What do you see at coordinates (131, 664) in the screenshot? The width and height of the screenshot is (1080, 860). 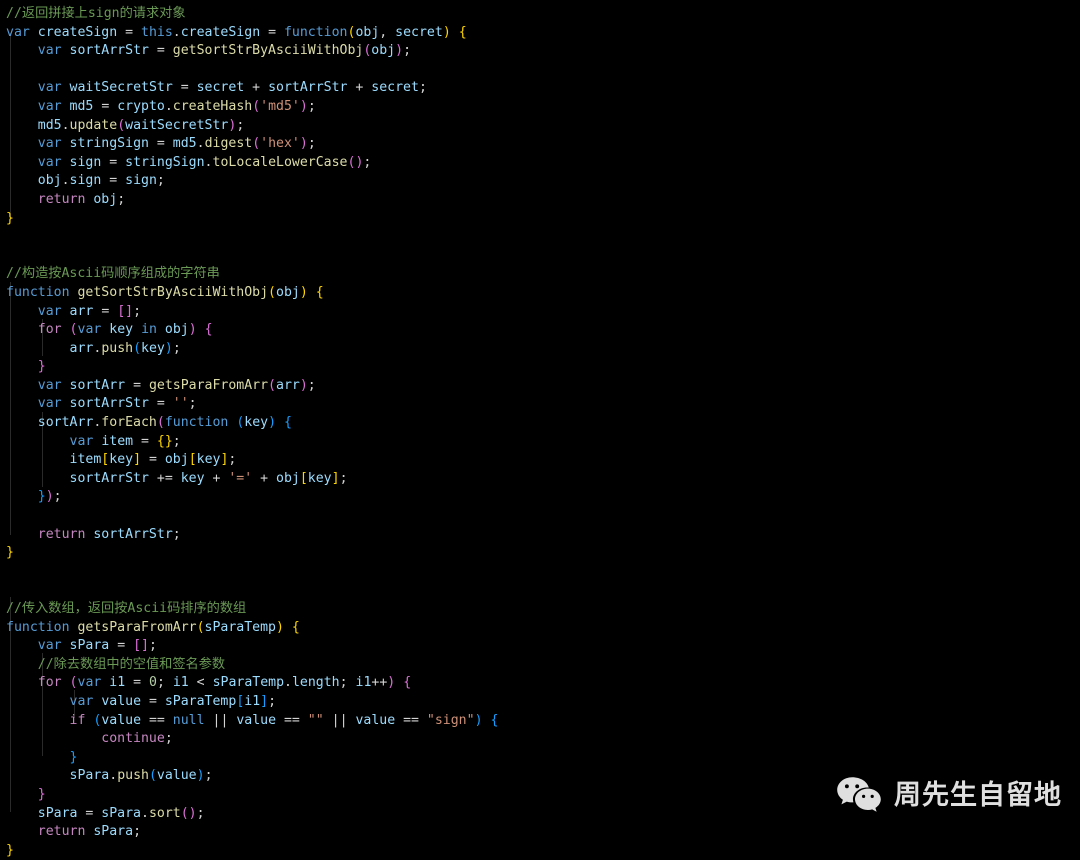 I see `code-token: //除去数组中的空值和签名参数` at bounding box center [131, 664].